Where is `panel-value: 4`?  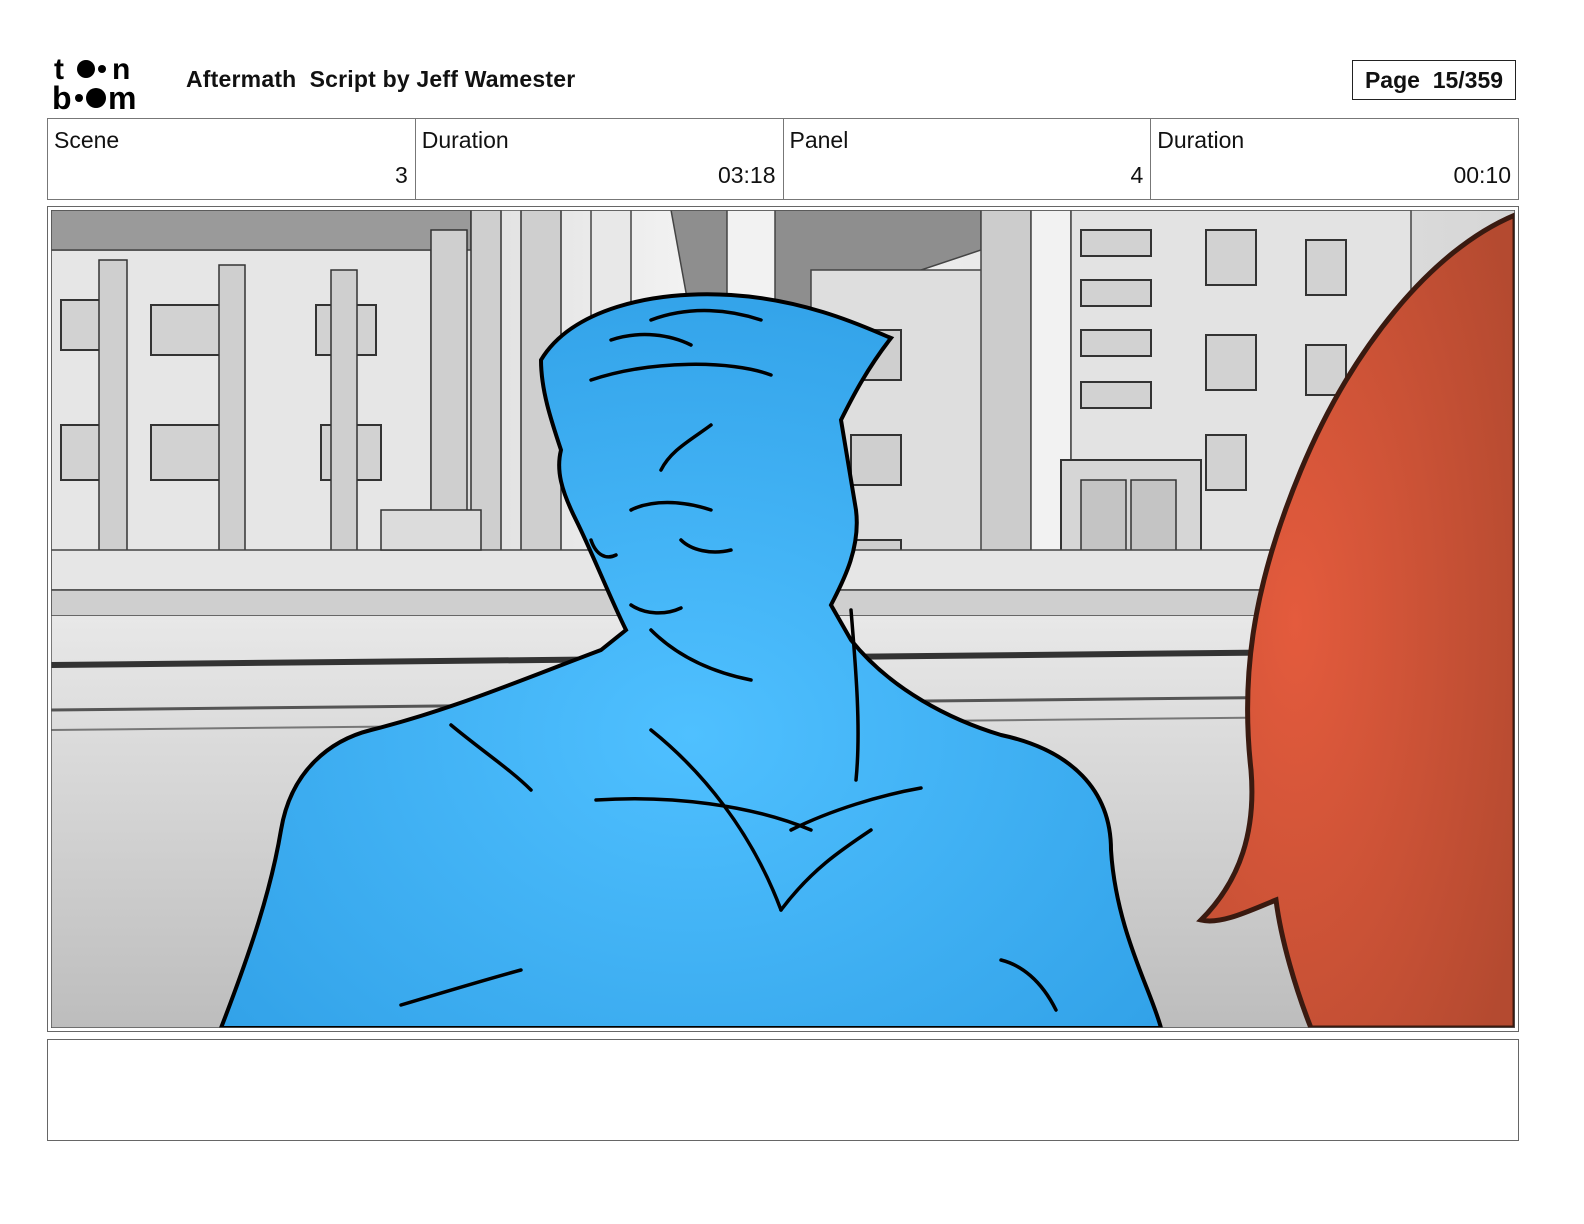 panel-value: 4 is located at coordinates (1137, 175).